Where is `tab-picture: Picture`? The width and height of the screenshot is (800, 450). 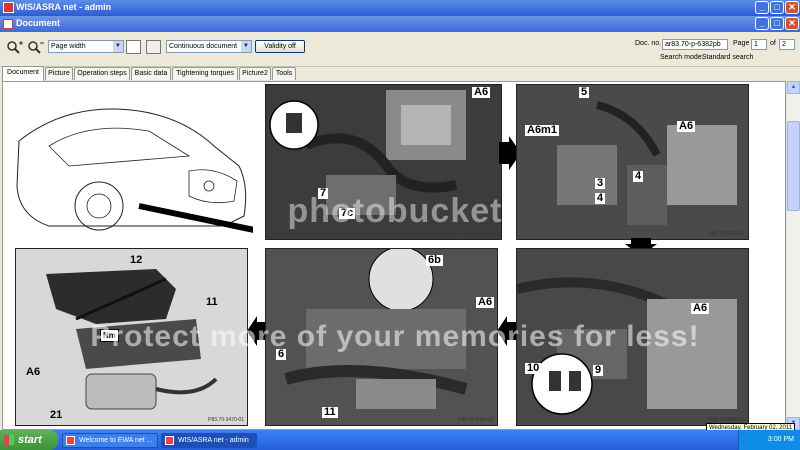
tab-picture: Picture is located at coordinates (59, 73).